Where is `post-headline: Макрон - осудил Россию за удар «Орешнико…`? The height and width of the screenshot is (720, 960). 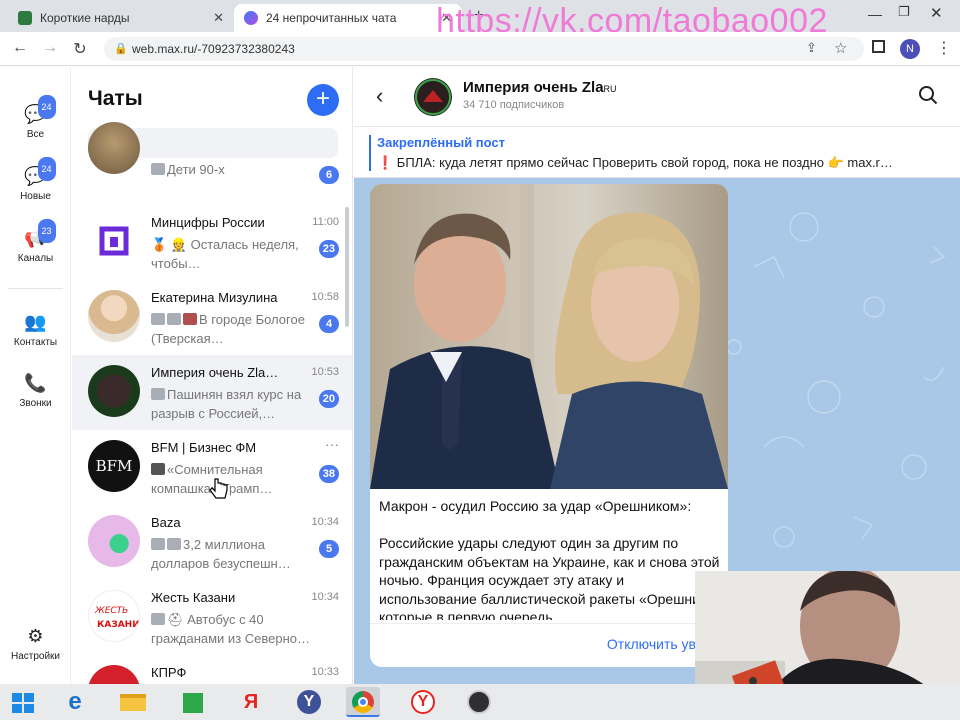
post-headline: Макрон - осудил Россию за удар «Орешнико… is located at coordinates (535, 506).